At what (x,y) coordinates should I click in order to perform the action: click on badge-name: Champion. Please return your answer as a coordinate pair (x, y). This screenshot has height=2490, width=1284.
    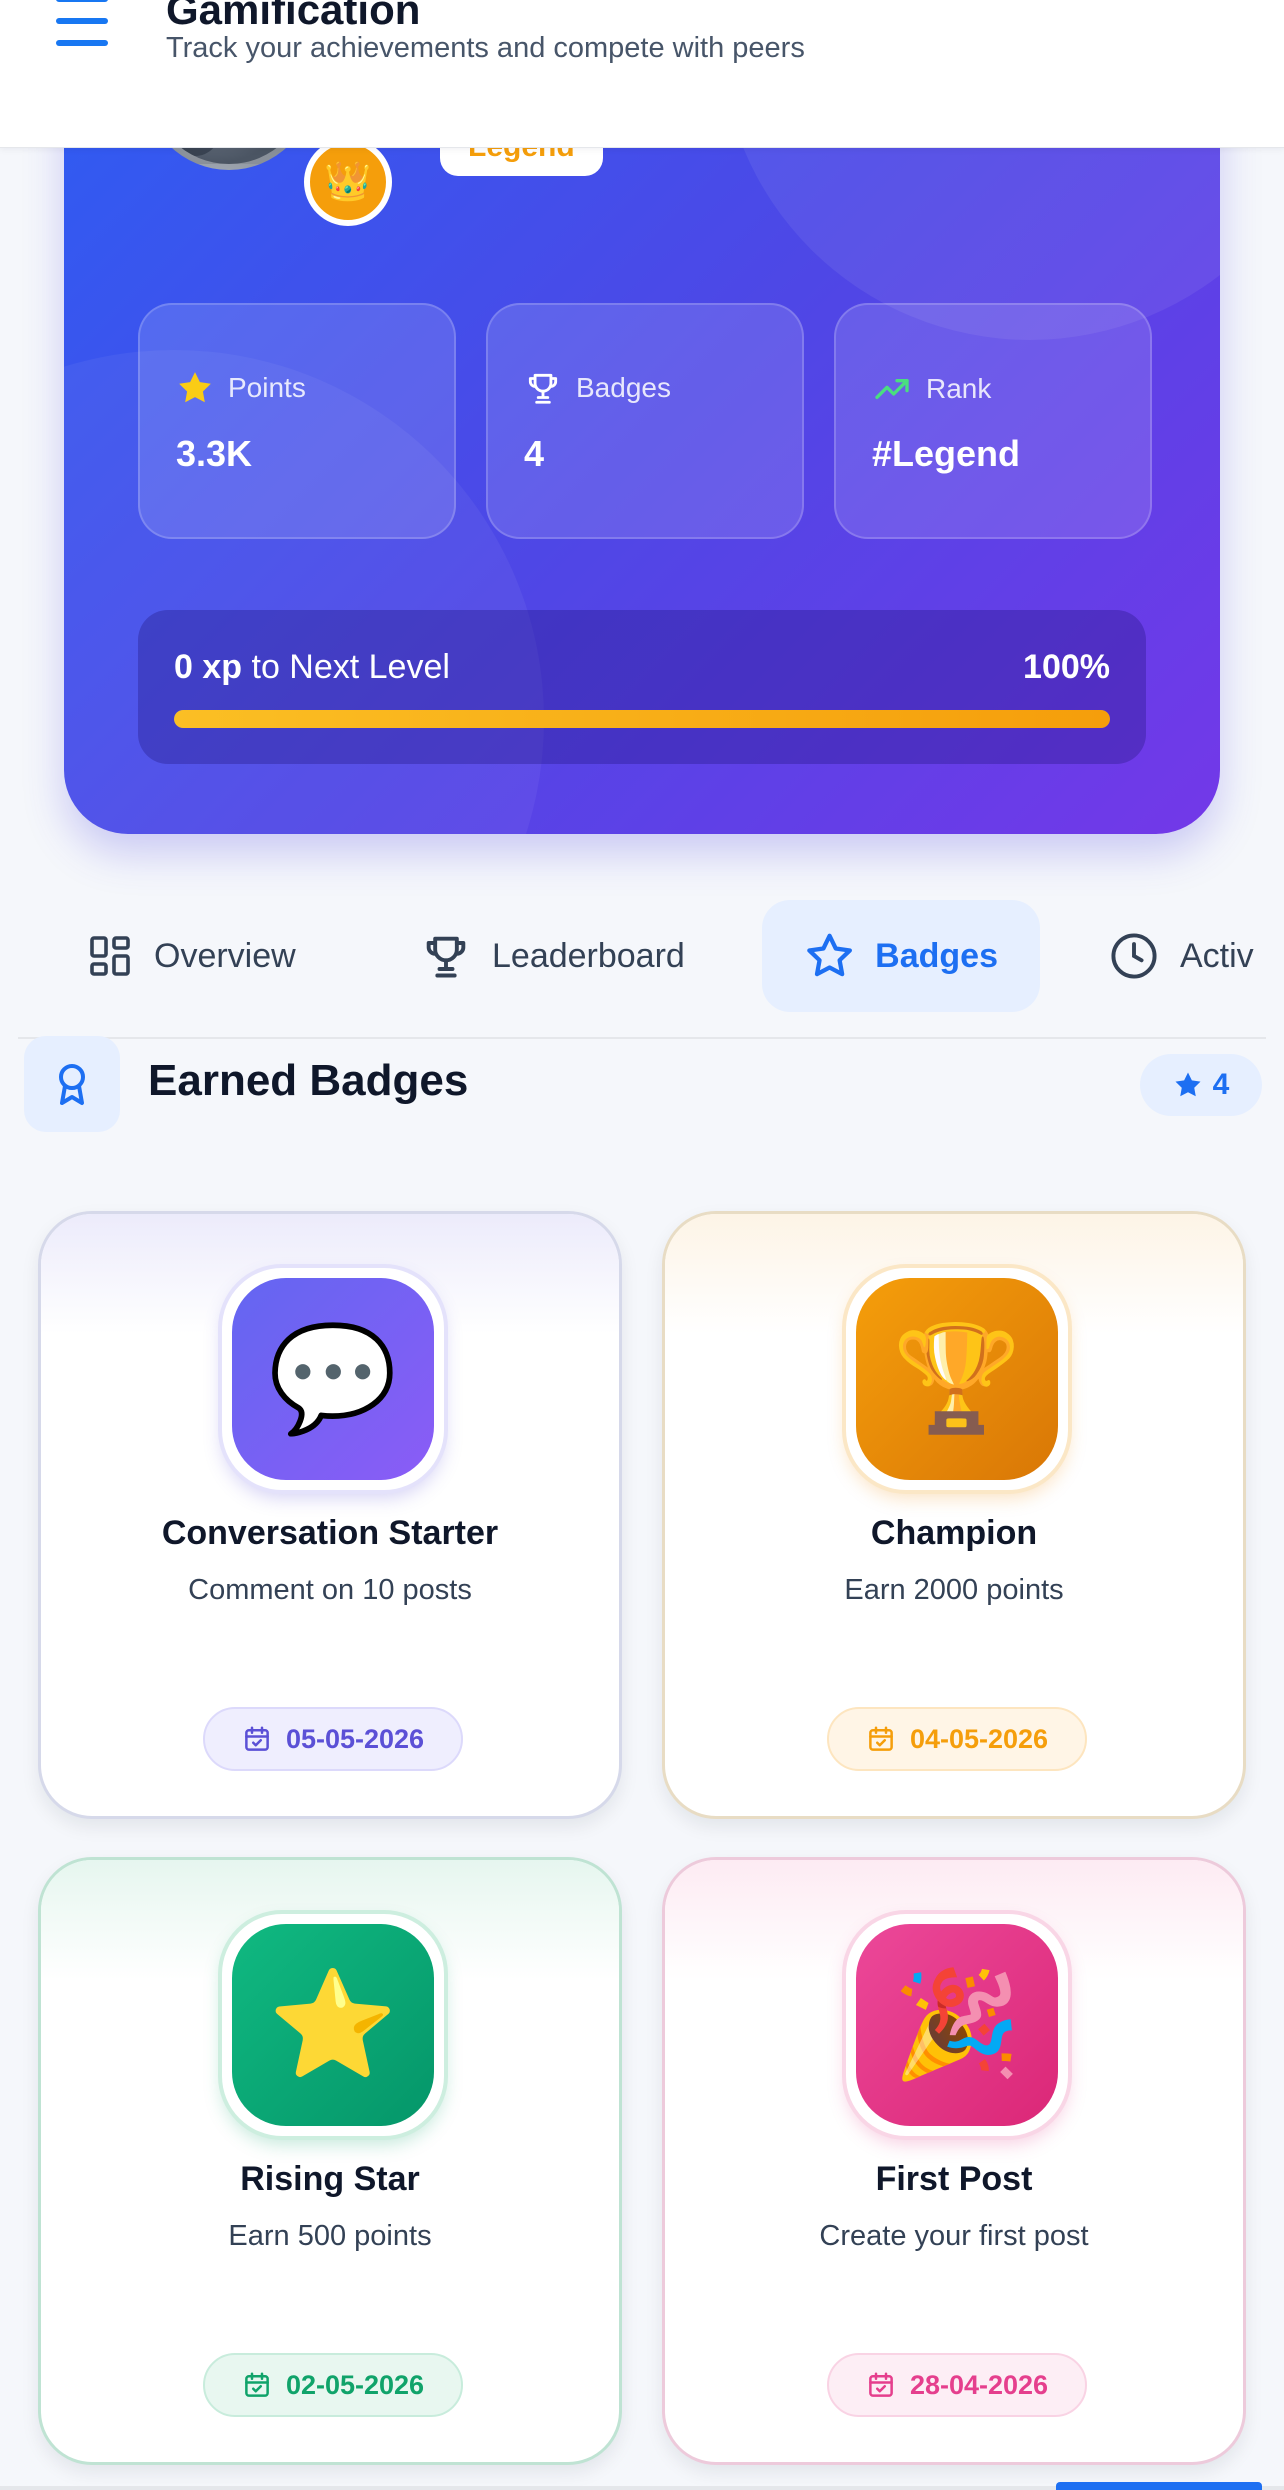
    Looking at the image, I should click on (954, 1533).